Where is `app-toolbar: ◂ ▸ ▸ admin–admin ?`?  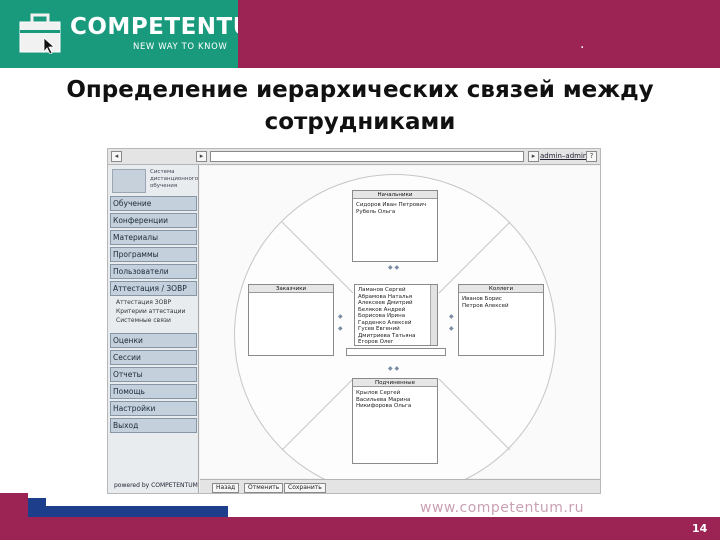 app-toolbar: ◂ ▸ ▸ admin–admin ? is located at coordinates (354, 157).